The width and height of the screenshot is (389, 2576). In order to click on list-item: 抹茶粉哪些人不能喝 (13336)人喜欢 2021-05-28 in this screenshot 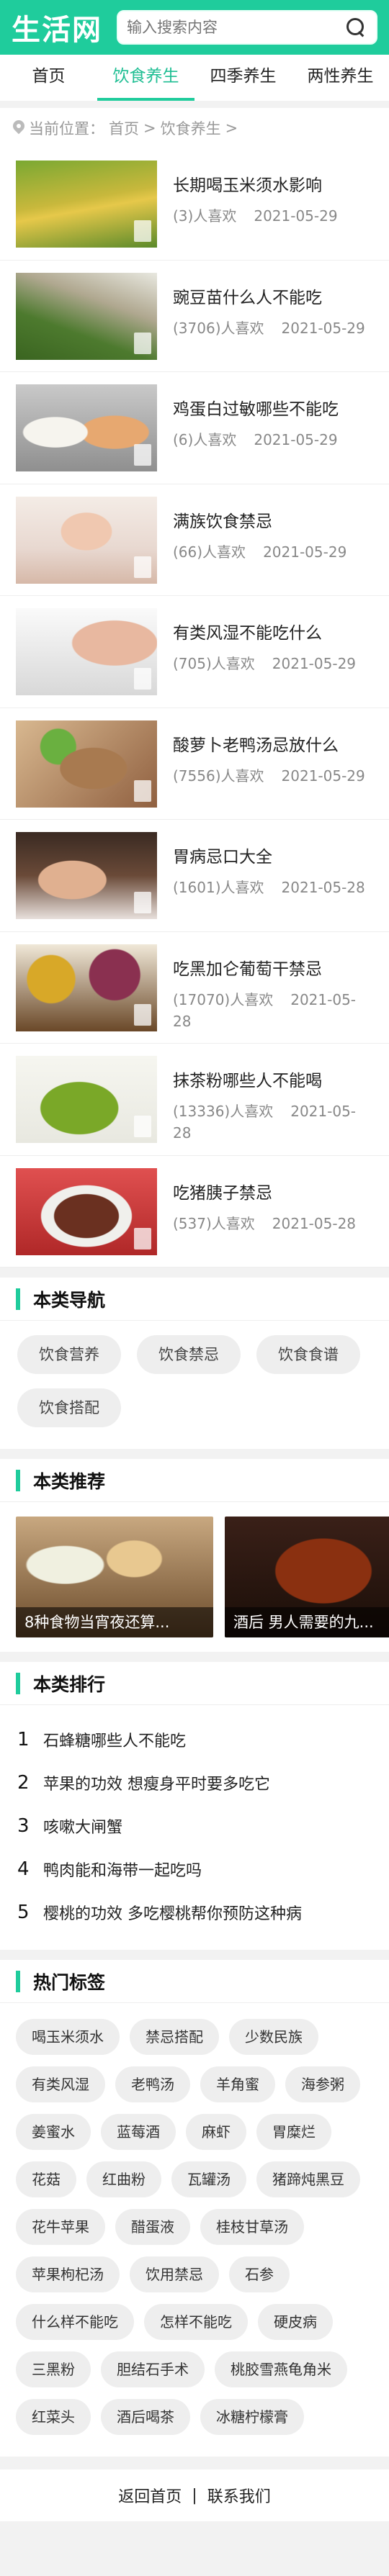, I will do `click(194, 1100)`.